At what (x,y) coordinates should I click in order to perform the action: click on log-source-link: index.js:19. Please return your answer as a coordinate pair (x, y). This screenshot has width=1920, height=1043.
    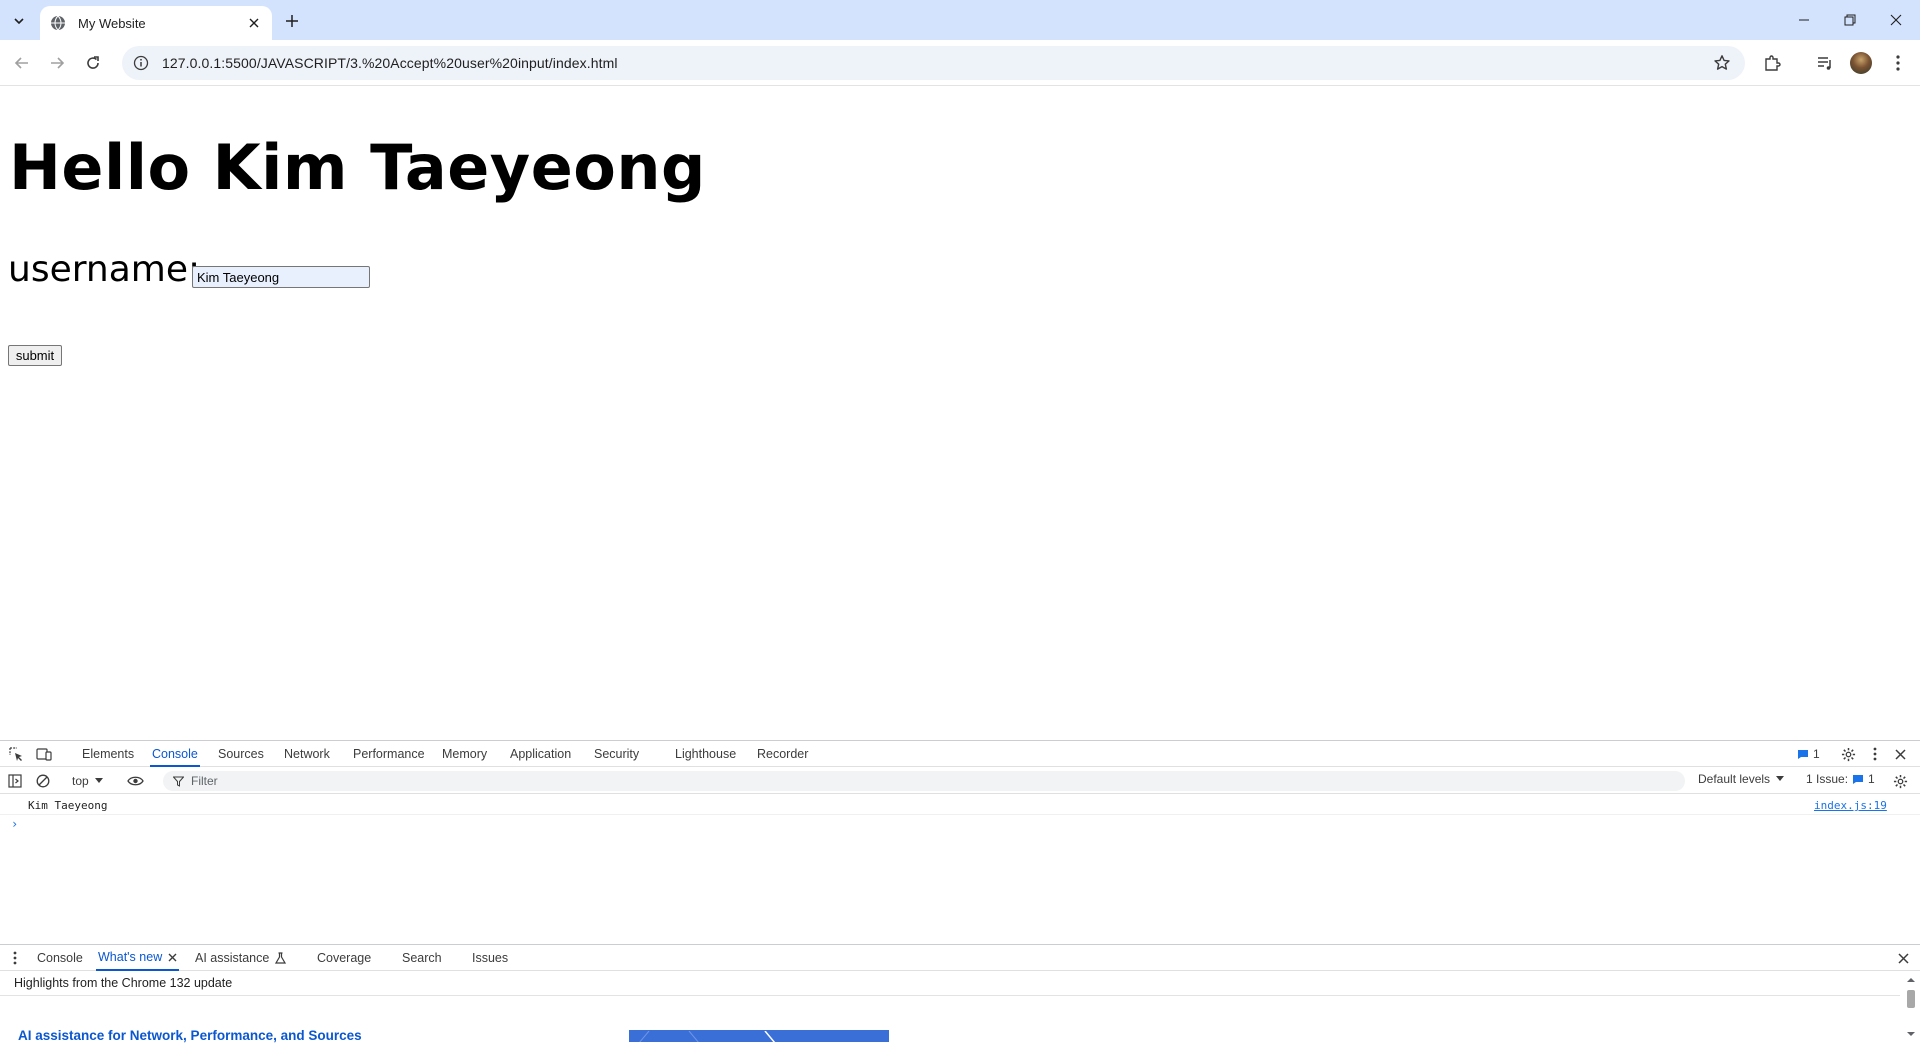
    Looking at the image, I should click on (1850, 805).